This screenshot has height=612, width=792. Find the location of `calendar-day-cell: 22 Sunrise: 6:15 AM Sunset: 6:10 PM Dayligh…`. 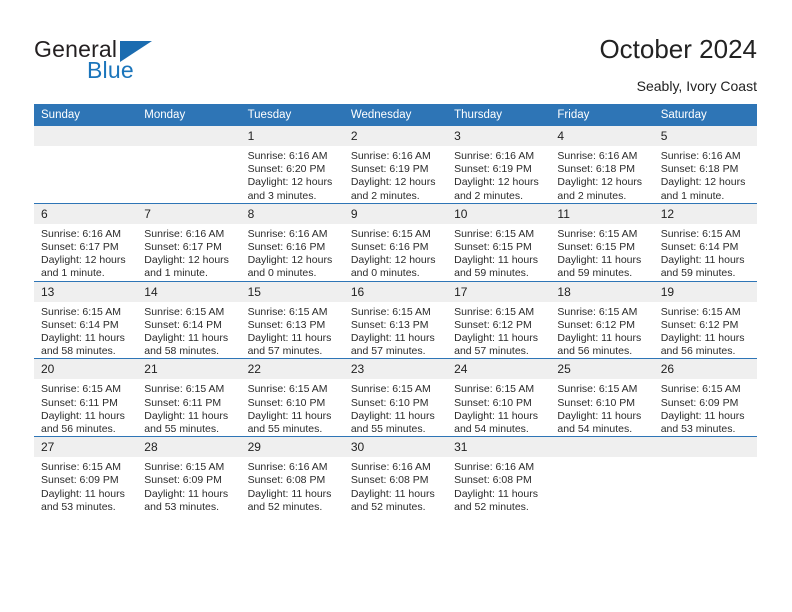

calendar-day-cell: 22 Sunrise: 6:15 AM Sunset: 6:10 PM Dayligh… is located at coordinates (292, 397).